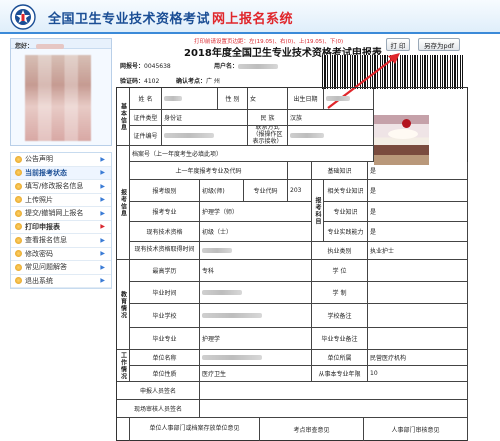 The height and width of the screenshot is (441, 500). What do you see at coordinates (233, 99) in the screenshot?
I see `gender-label: 性 别` at bounding box center [233, 99].